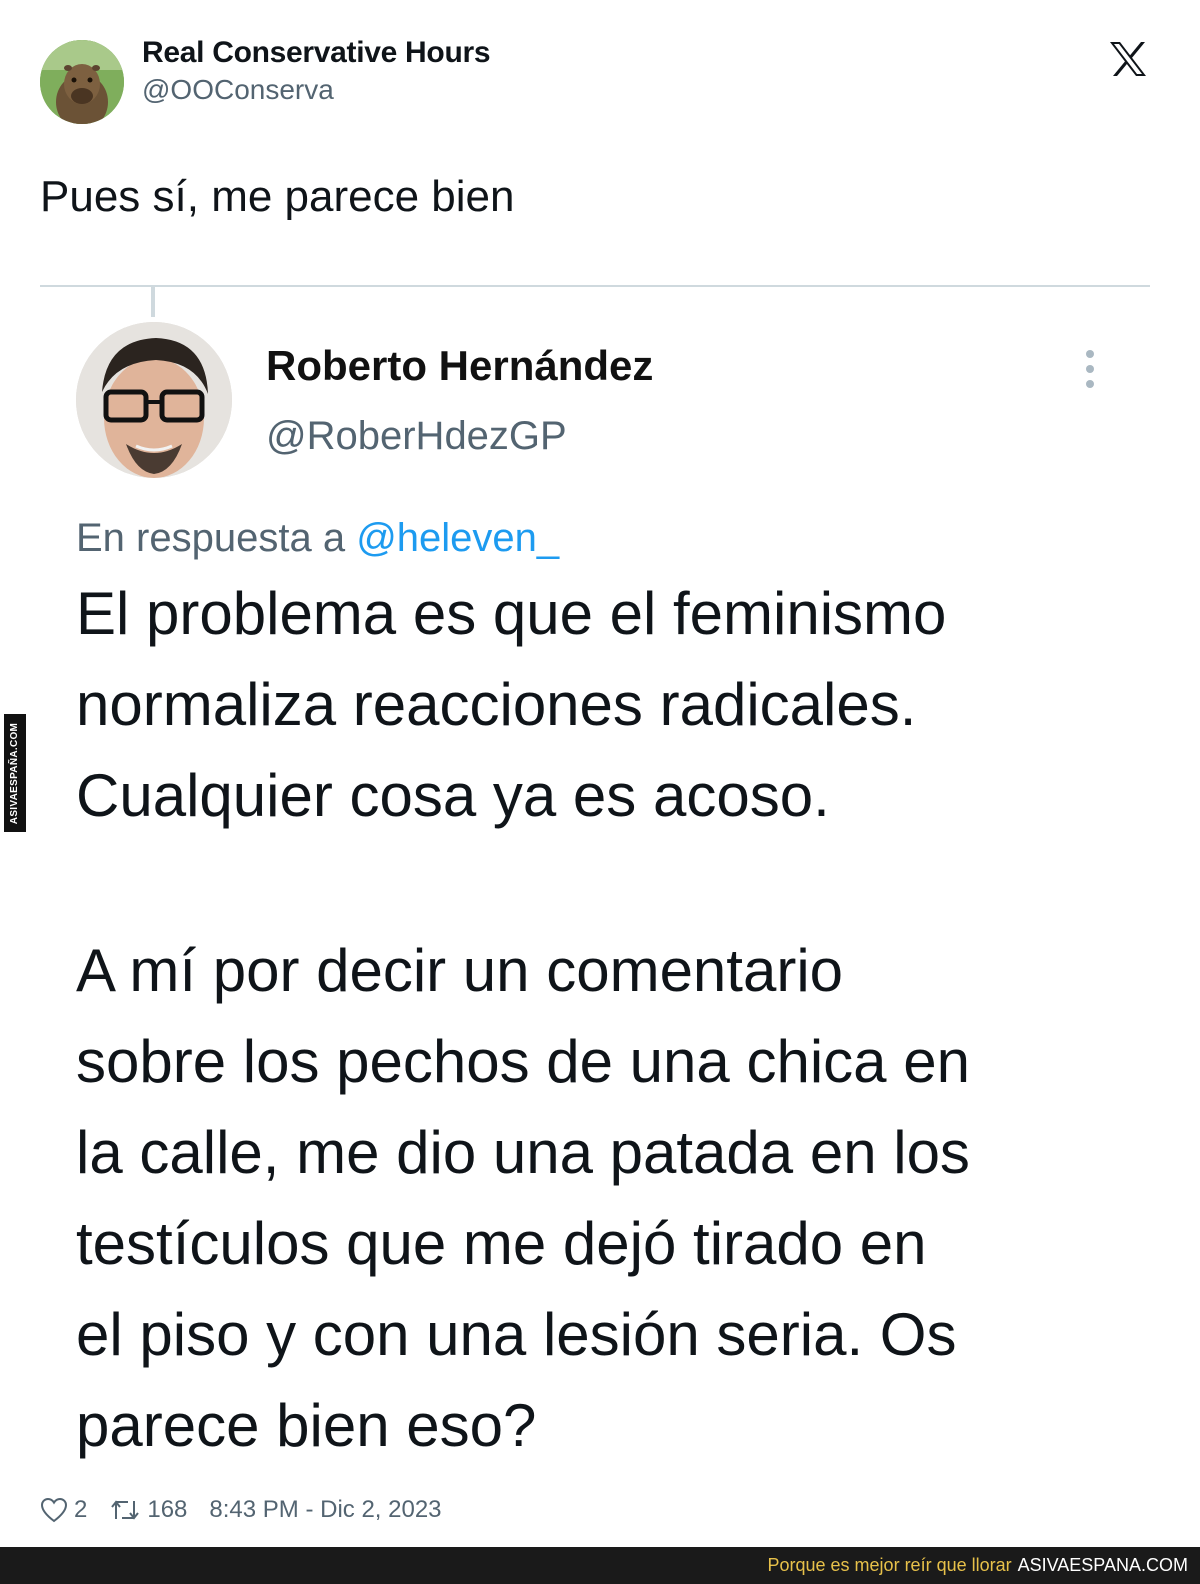 The height and width of the screenshot is (1584, 1200). I want to click on reply-prefix: En respuesta a, so click(211, 538).